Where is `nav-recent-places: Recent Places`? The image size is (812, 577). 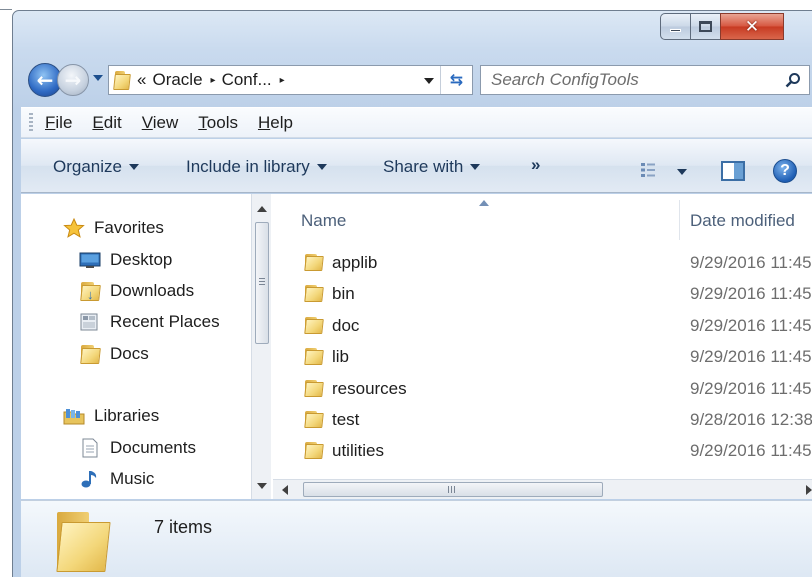 nav-recent-places: Recent Places is located at coordinates (149, 322).